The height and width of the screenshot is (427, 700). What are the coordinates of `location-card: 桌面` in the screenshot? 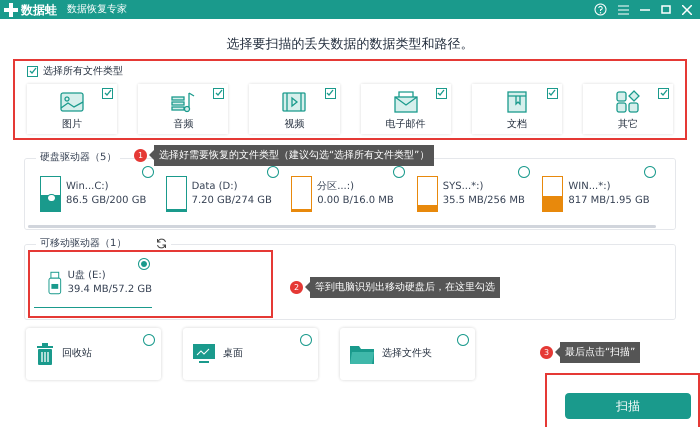 It's located at (250, 354).